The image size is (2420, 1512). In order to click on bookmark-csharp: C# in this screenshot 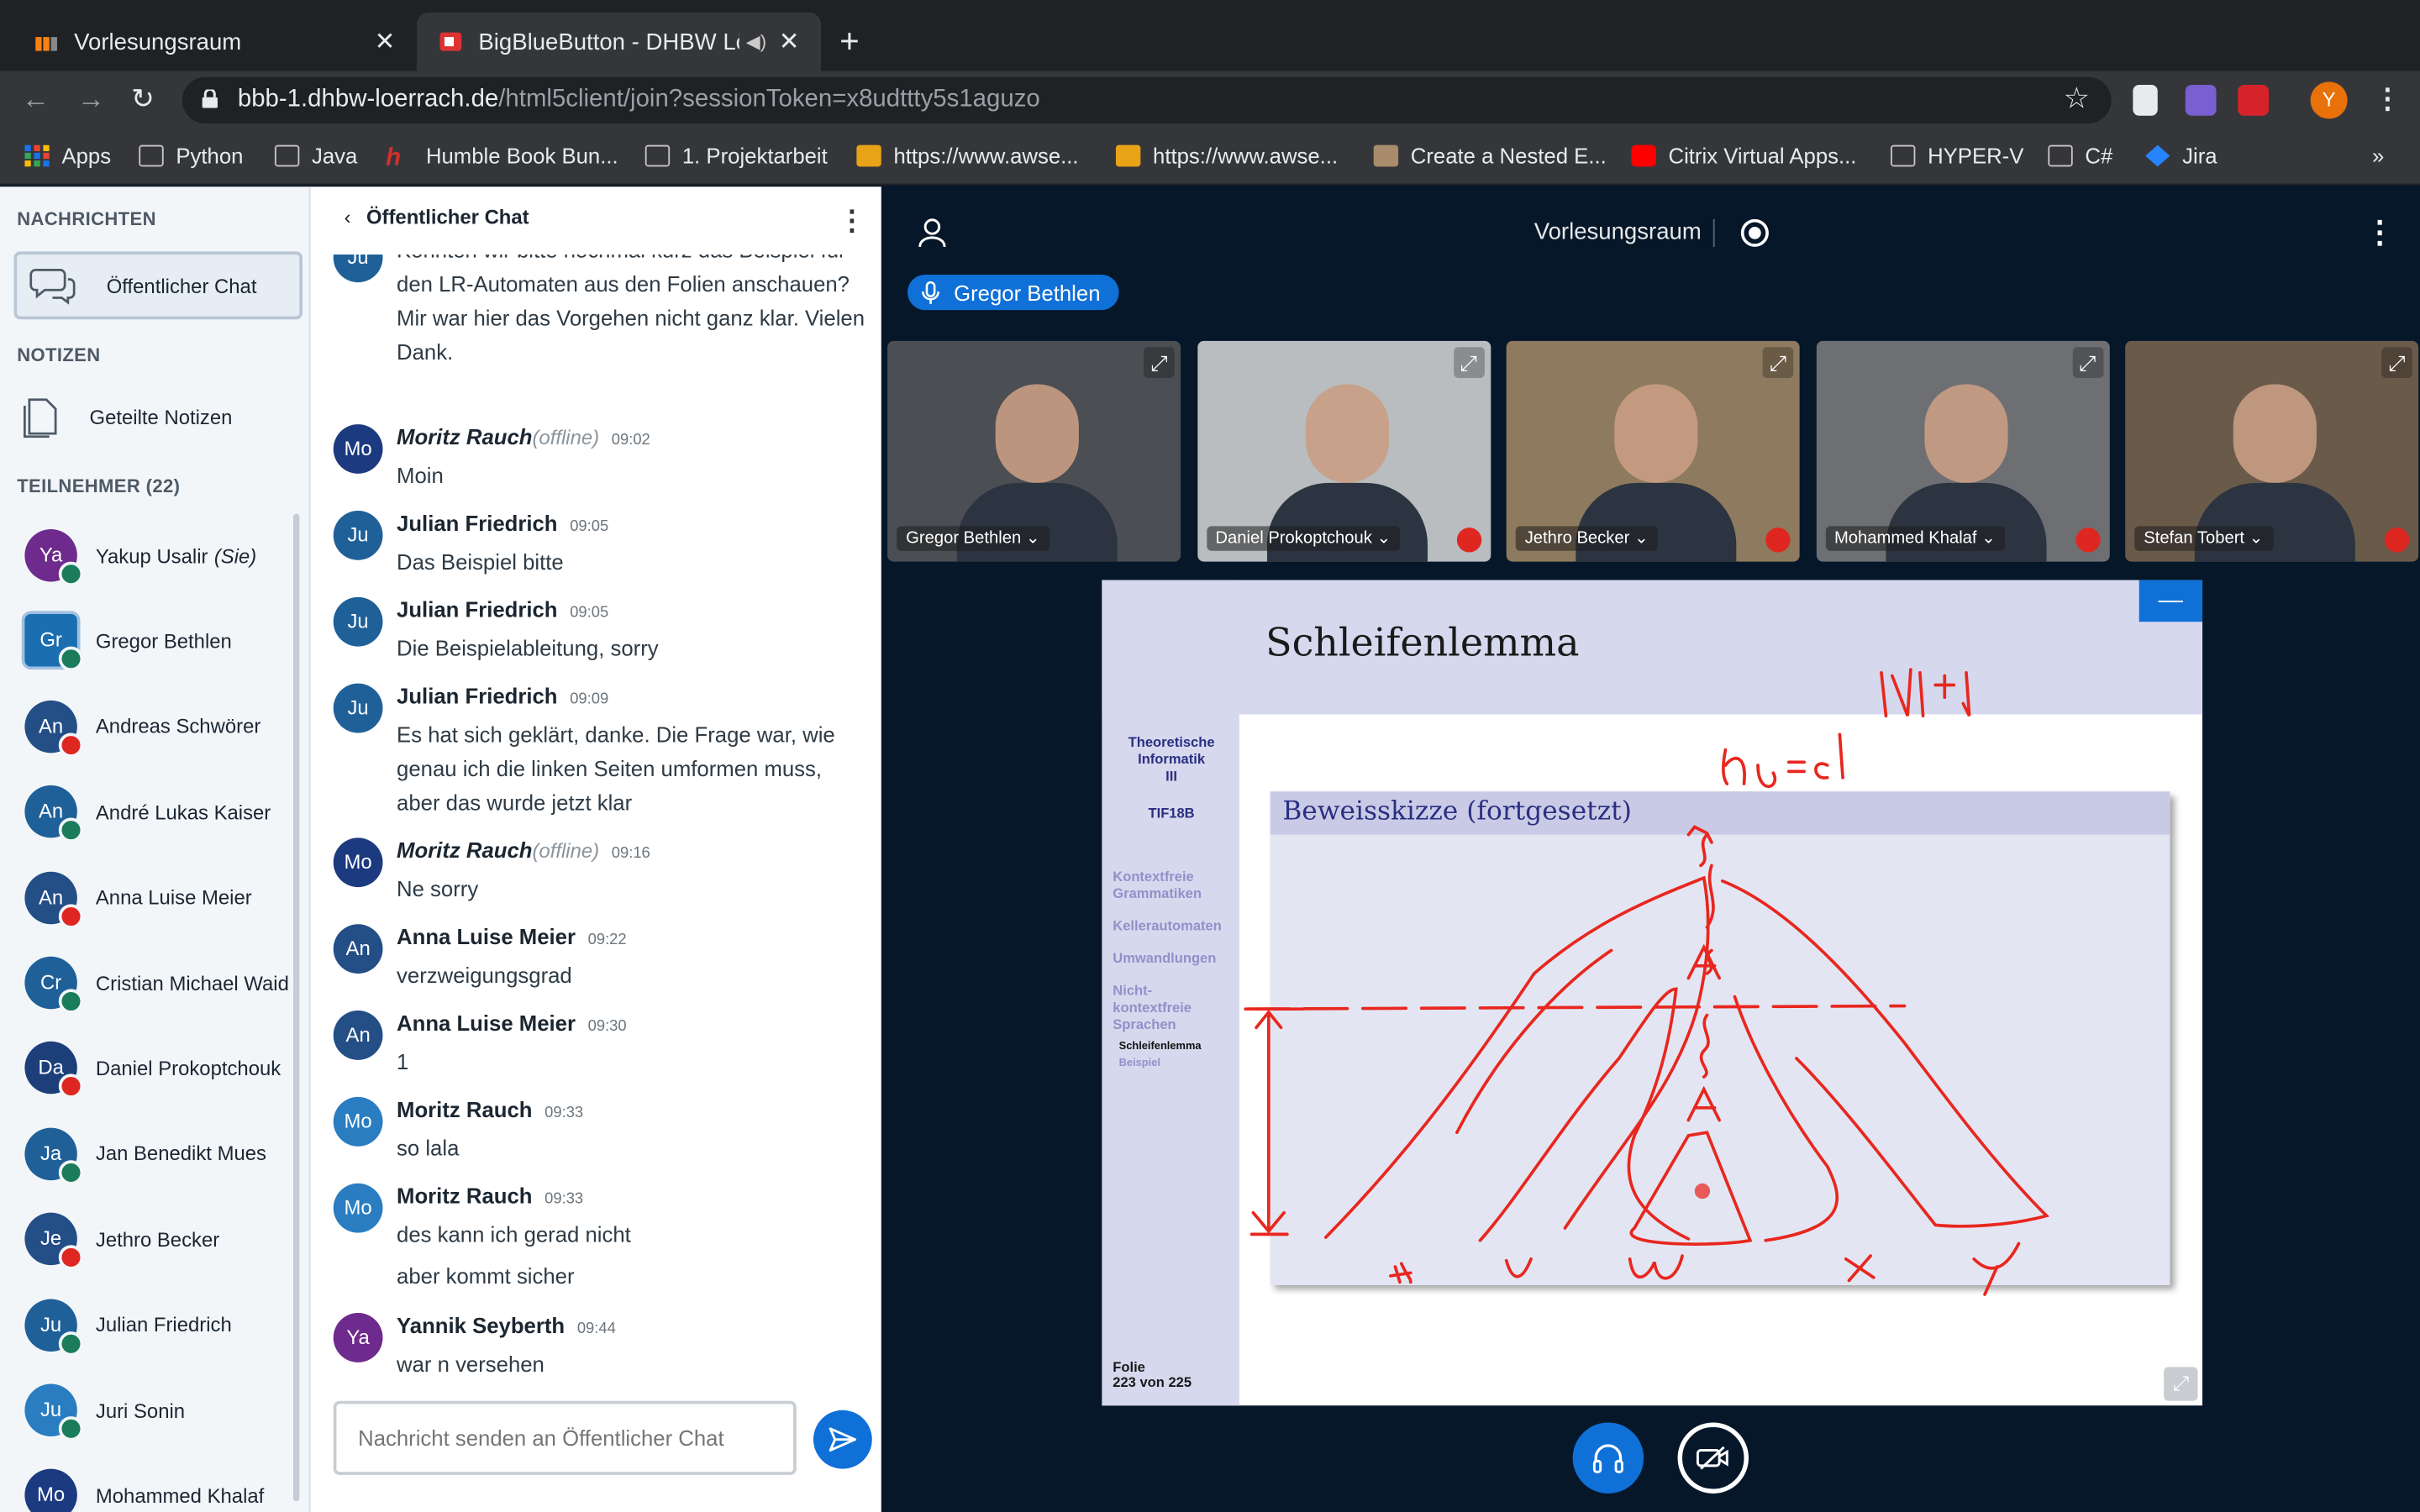, I will do `click(2080, 156)`.